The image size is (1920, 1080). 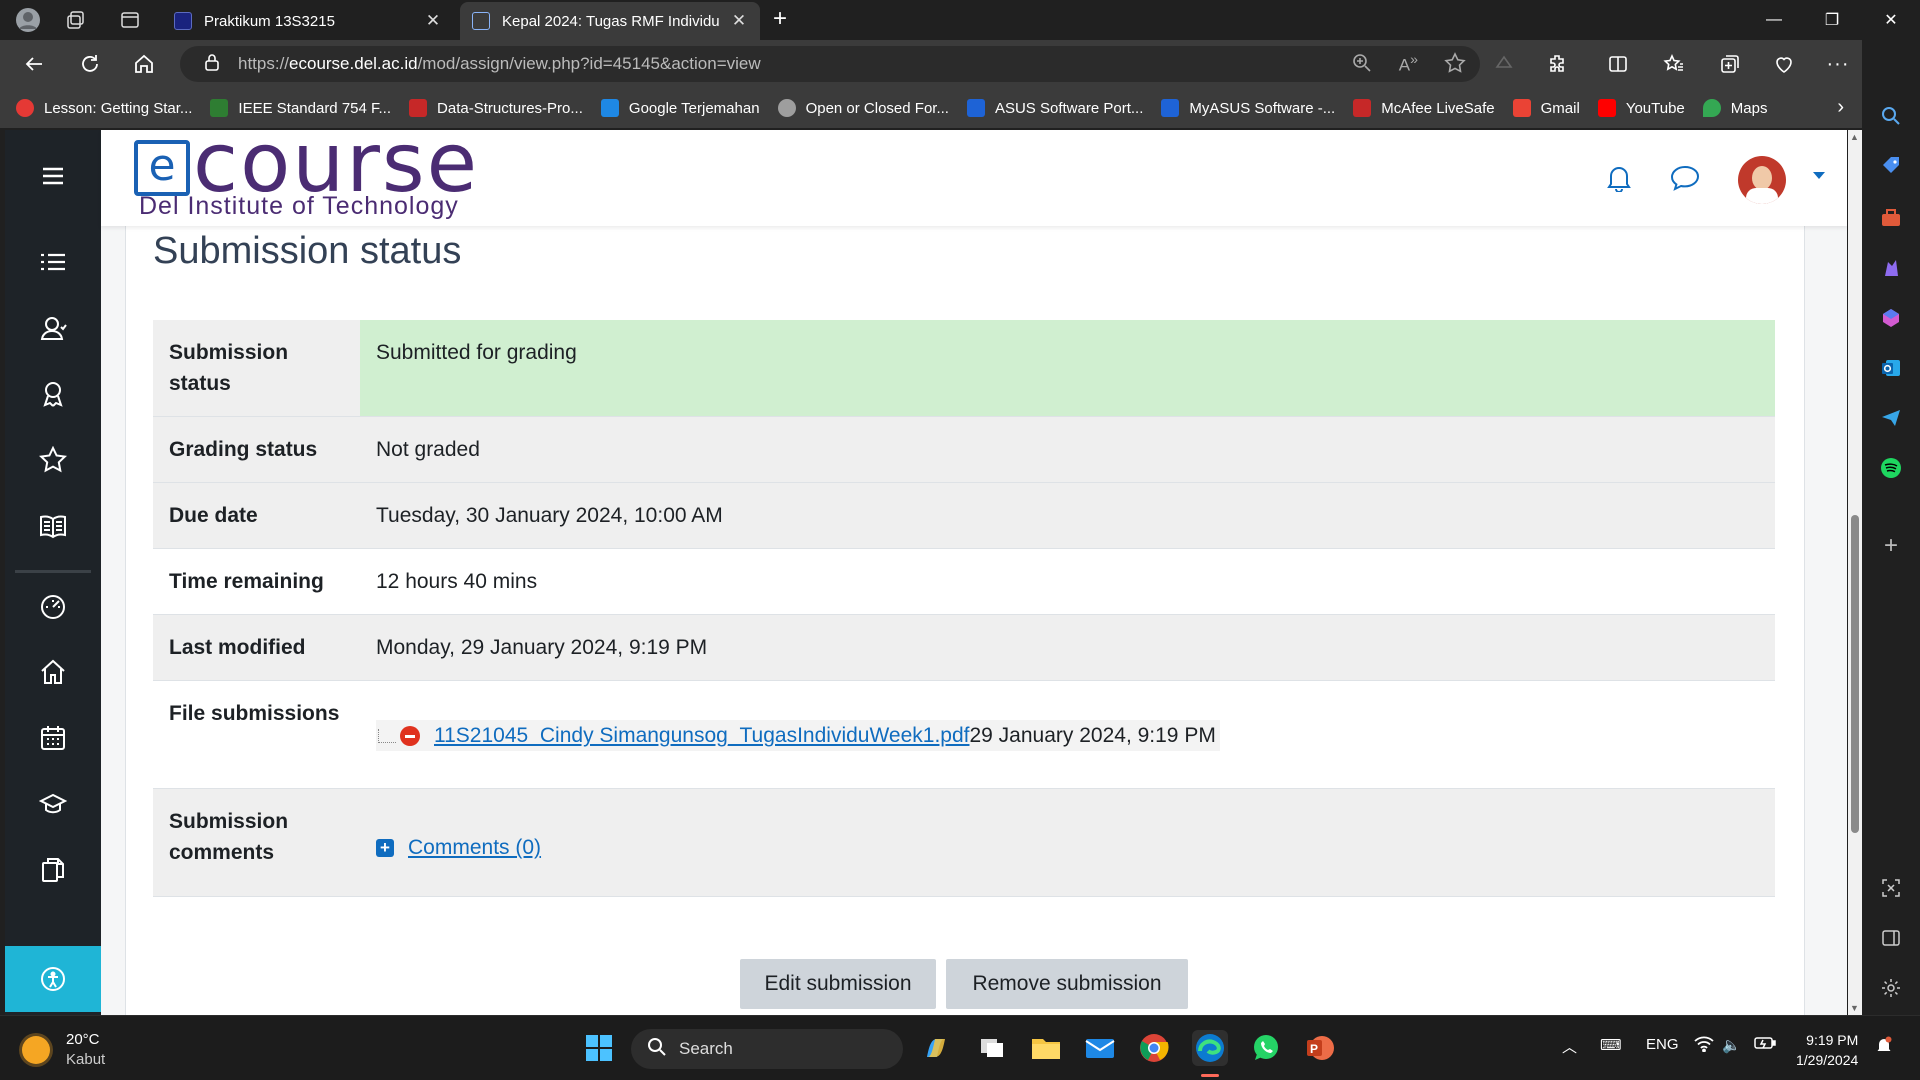 What do you see at coordinates (1362, 65) in the screenshot?
I see `zoom-icon` at bounding box center [1362, 65].